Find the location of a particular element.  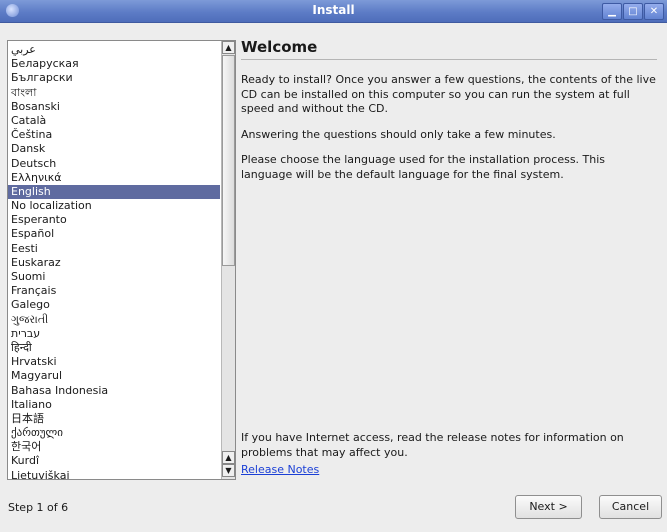

language-item: Eesti is located at coordinates (114, 249).